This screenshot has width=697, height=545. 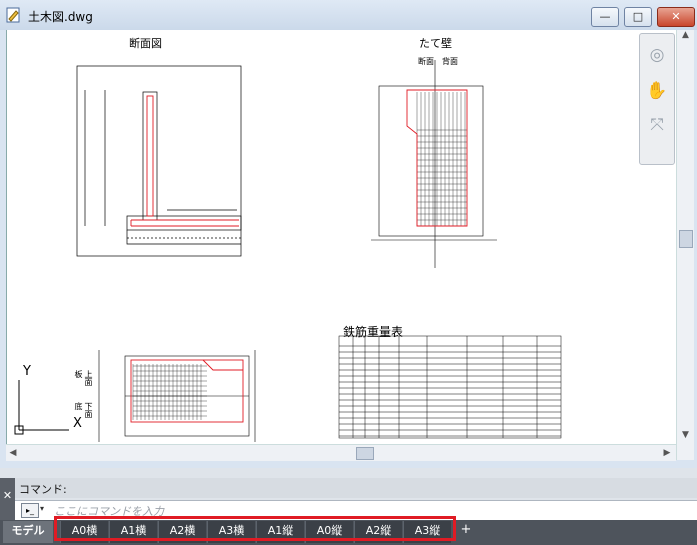 I want to click on command-history-label: コマンド:, so click(x=43, y=489).